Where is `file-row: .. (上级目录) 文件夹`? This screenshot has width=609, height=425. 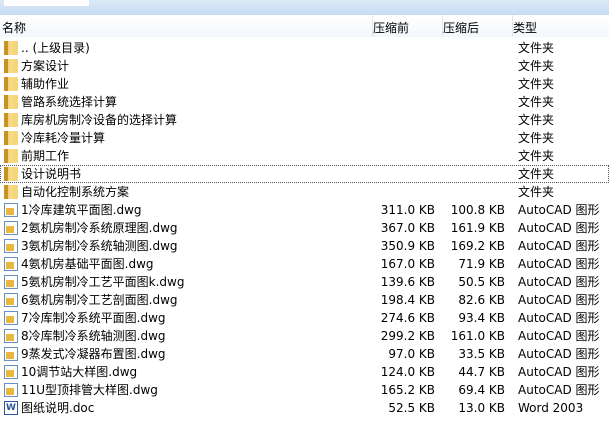 file-row: .. (上级目录) 文件夹 is located at coordinates (304, 48).